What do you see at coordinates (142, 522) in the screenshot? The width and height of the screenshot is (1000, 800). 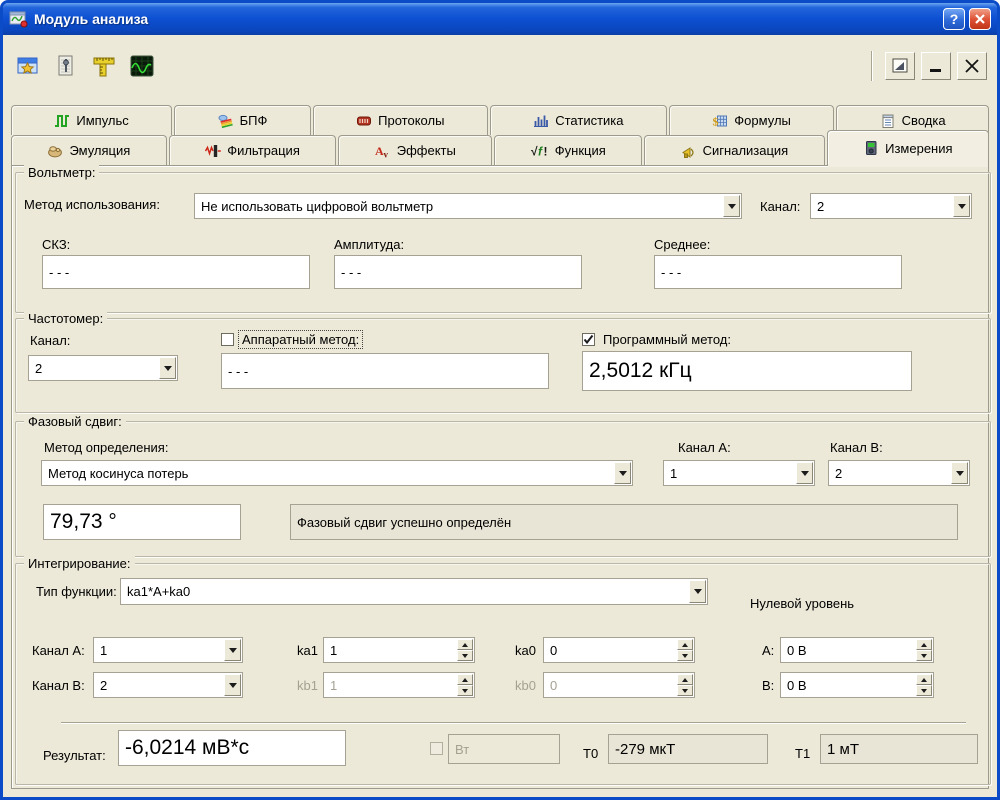 I see `phase-result-field: 79,73 °` at bounding box center [142, 522].